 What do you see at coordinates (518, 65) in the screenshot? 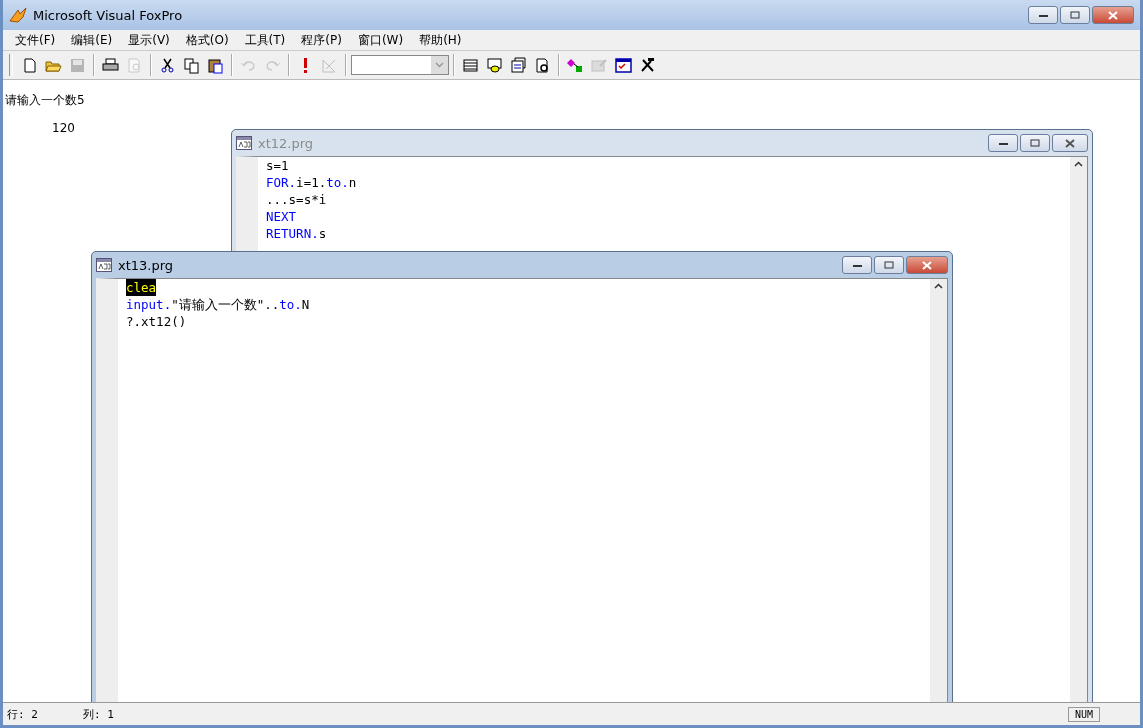
I see `properties-page-icon` at bounding box center [518, 65].